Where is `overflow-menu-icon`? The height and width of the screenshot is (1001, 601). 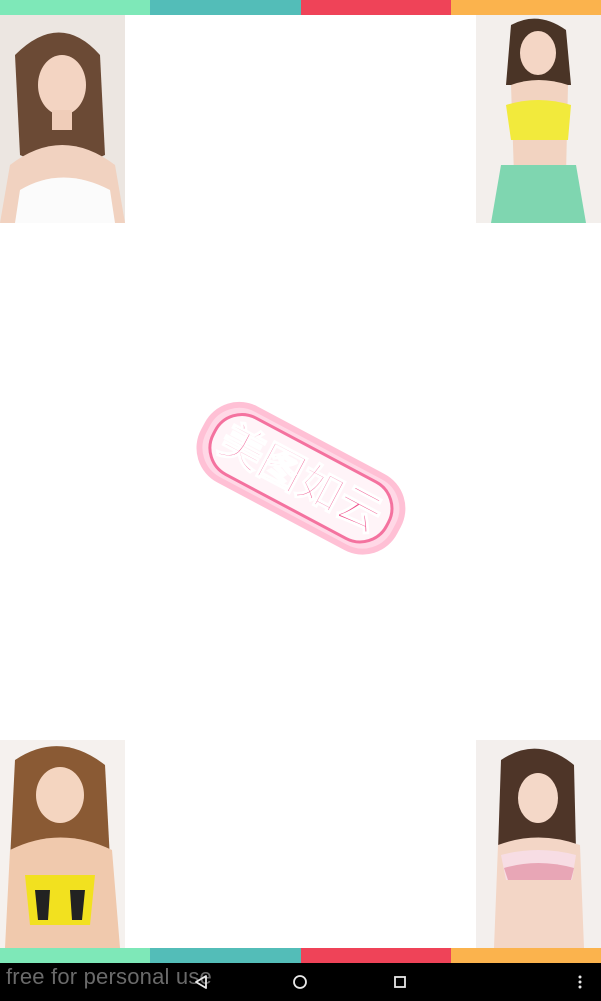 overflow-menu-icon is located at coordinates (580, 982).